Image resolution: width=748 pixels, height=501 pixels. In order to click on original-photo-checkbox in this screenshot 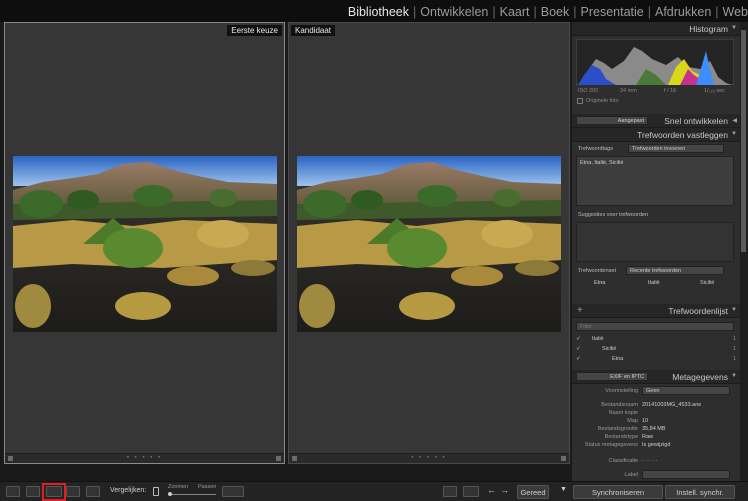, I will do `click(580, 101)`.